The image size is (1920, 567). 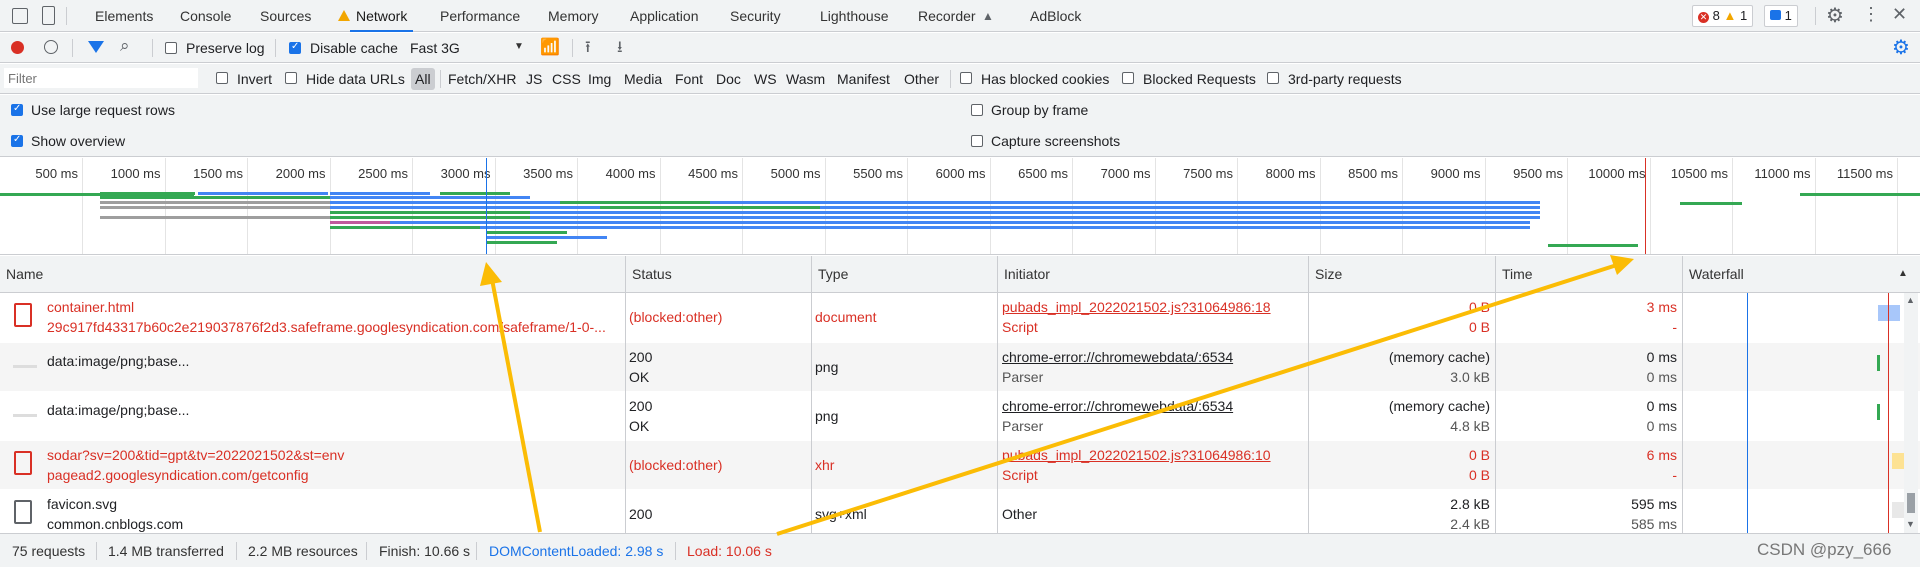 I want to click on warning-icon, so click(x=344, y=15).